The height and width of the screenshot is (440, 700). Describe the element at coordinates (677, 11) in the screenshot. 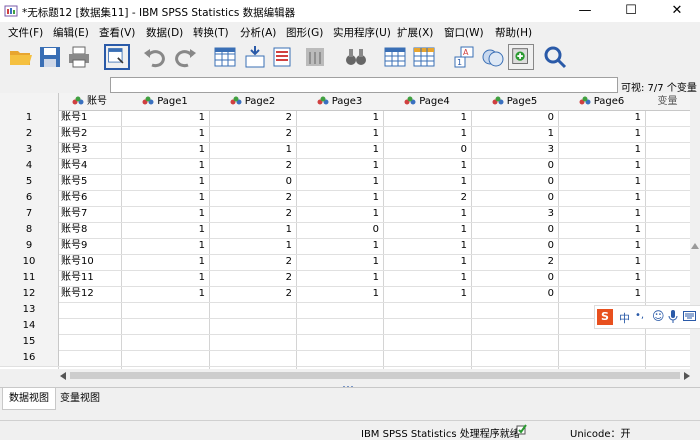

I see `close-button: ✕` at that location.